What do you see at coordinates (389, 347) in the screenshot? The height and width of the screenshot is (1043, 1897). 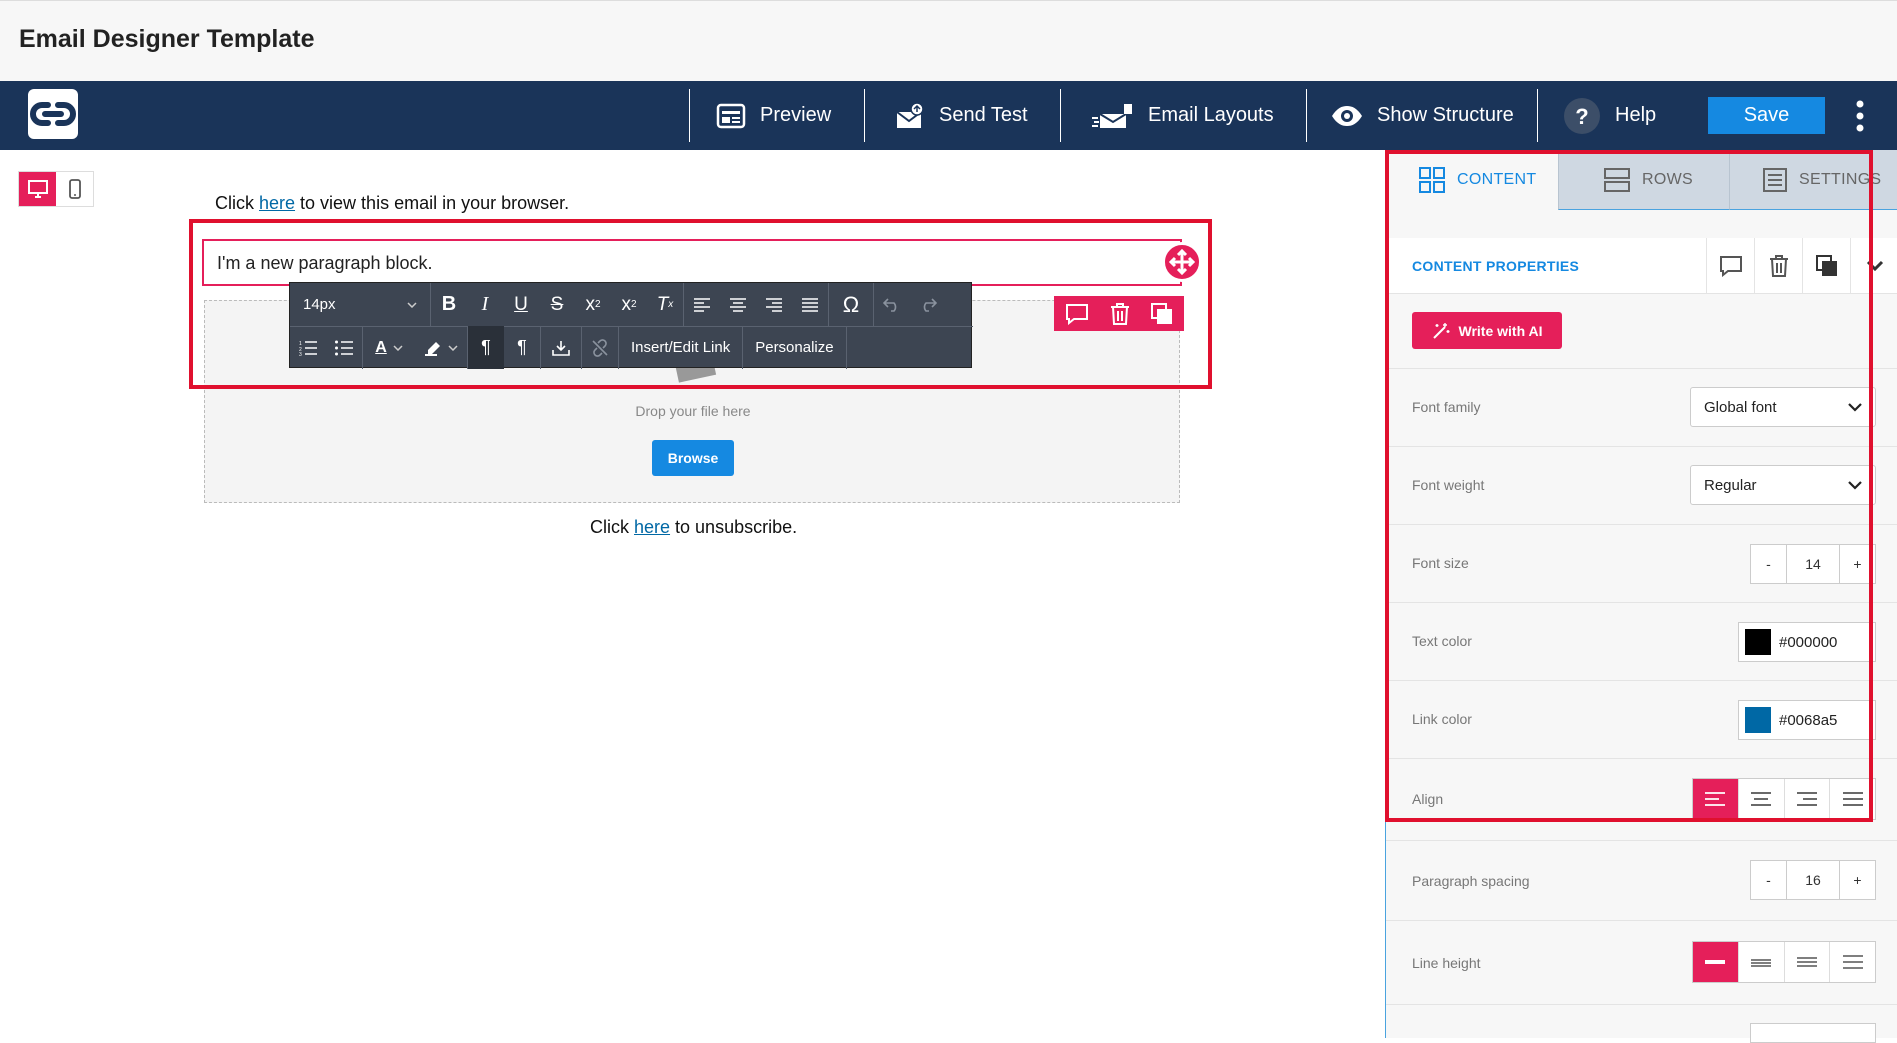 I see `text-color-icon: A` at bounding box center [389, 347].